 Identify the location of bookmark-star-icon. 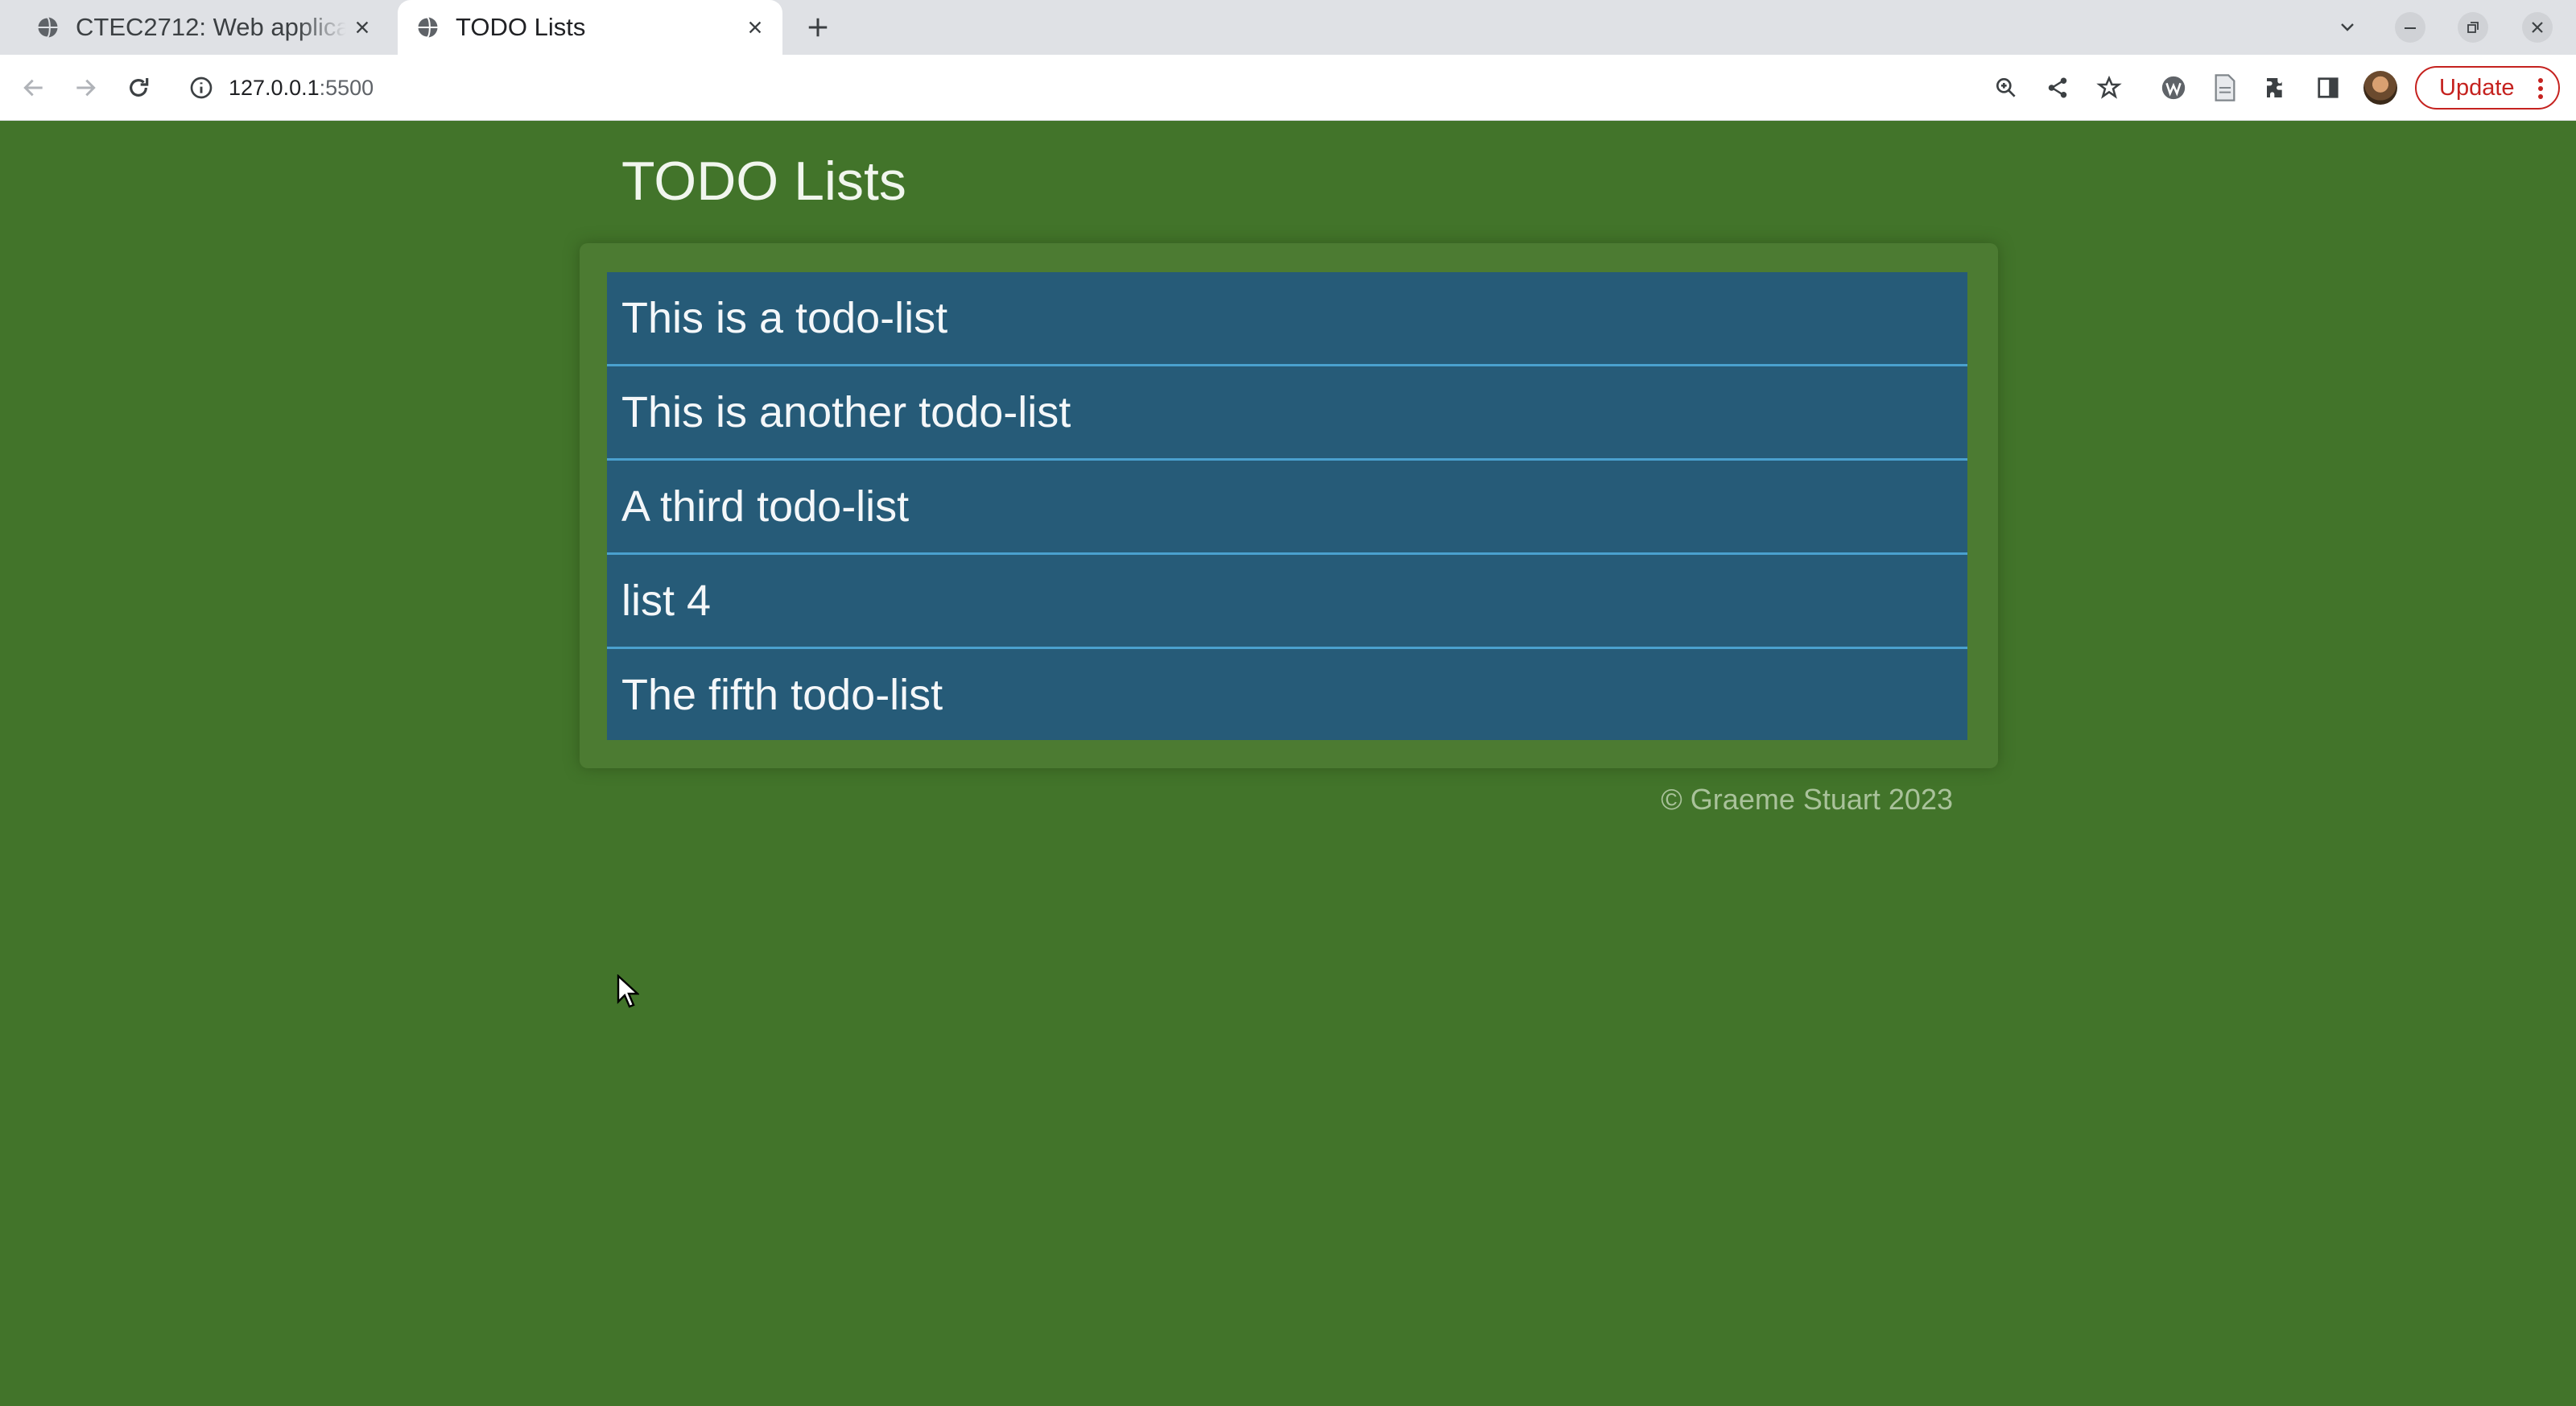
(2109, 87).